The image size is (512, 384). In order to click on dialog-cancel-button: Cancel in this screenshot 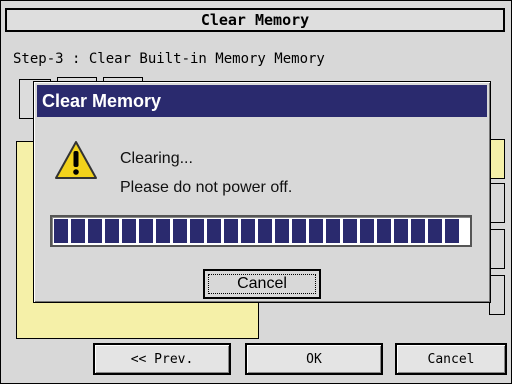, I will do `click(262, 284)`.